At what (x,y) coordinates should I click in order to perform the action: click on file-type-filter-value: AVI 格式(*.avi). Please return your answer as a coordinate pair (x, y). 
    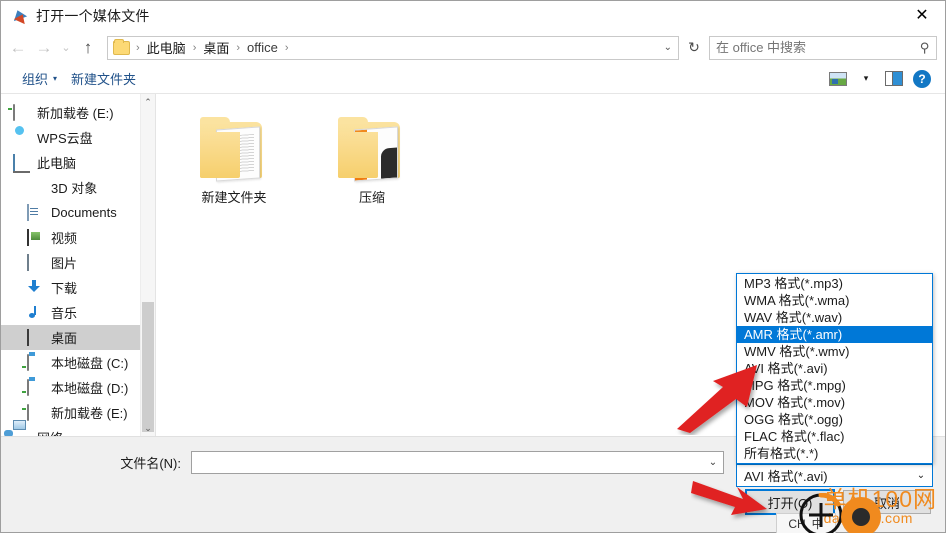
    Looking at the image, I should click on (786, 476).